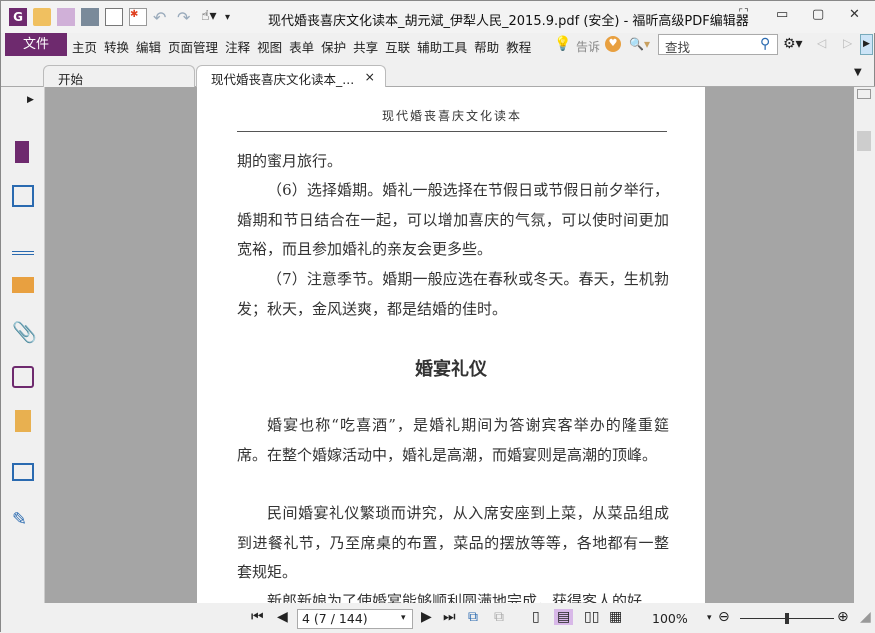 This screenshot has height=633, width=875. Describe the element at coordinates (451, 369) in the screenshot. I see `section-heading: 婚宴礼仪` at that location.